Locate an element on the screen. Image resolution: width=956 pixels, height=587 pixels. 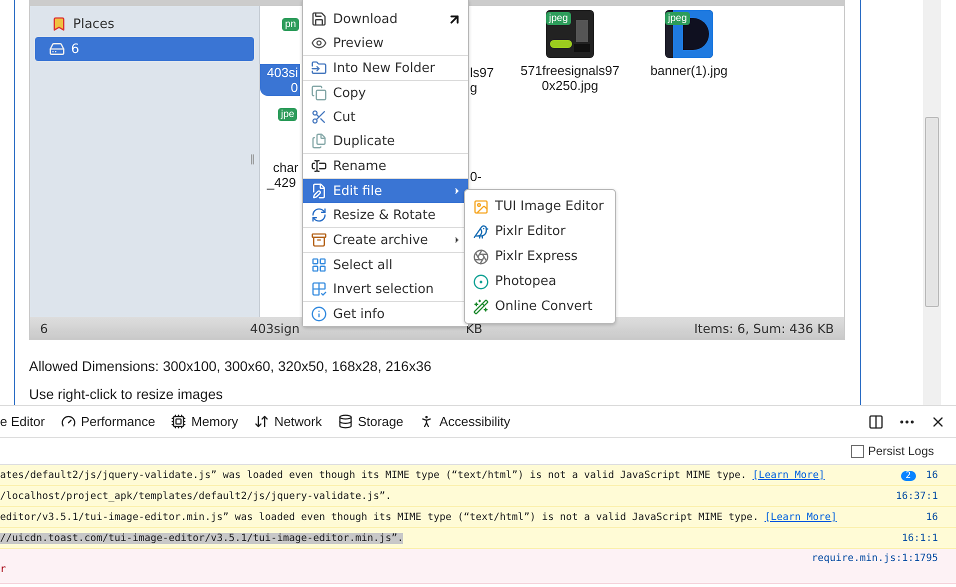
message-text: editor/v3.5.1/tui-image-editor.min.js” was loaded even though its MIME type (“text/html”) is not a valid JavaScript MIME type. is located at coordinates (379, 517).